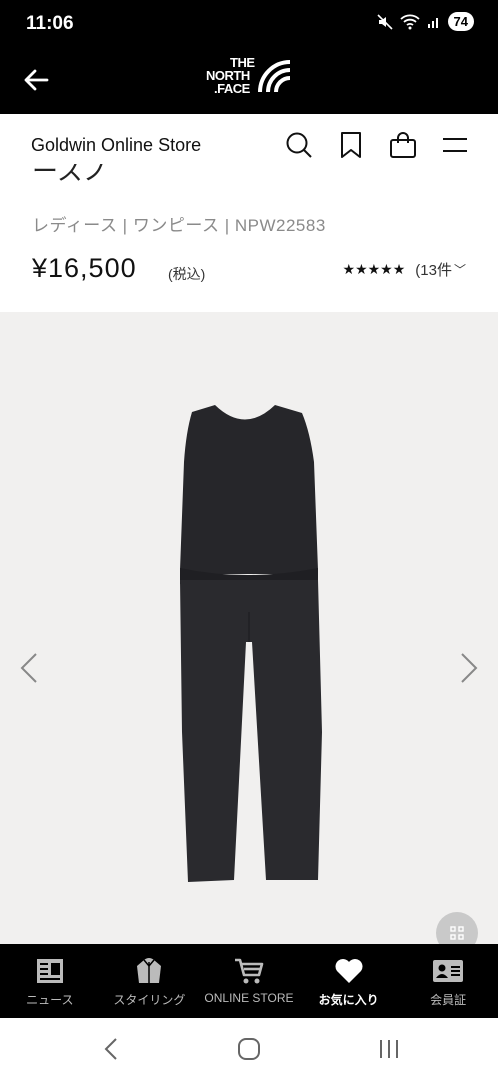 The image size is (498, 1080). What do you see at coordinates (432, 22) in the screenshot?
I see `signal-icon` at bounding box center [432, 22].